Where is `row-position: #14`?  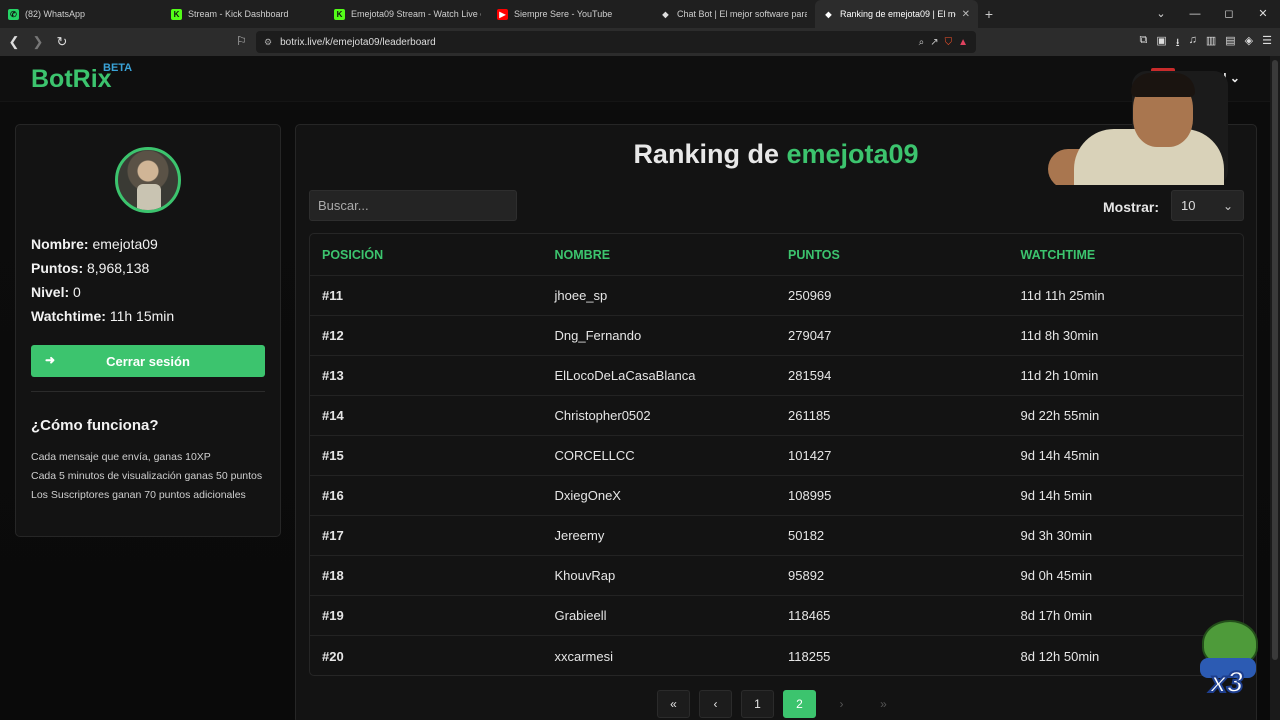 row-position: #14 is located at coordinates (333, 415).